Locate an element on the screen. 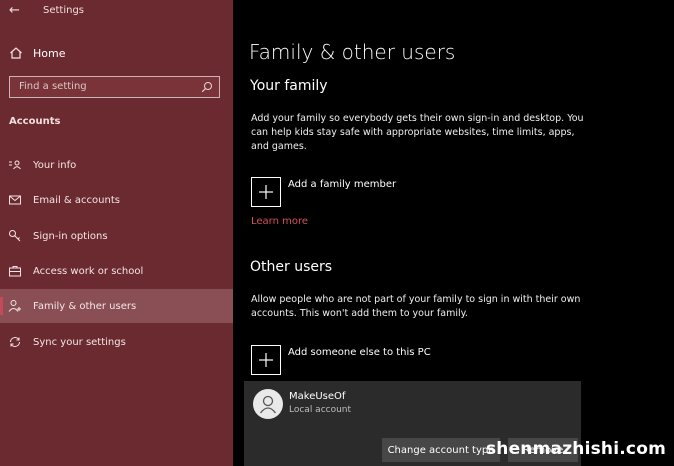  sidebar-item-email-accounts: Email & accounts is located at coordinates (116, 200).